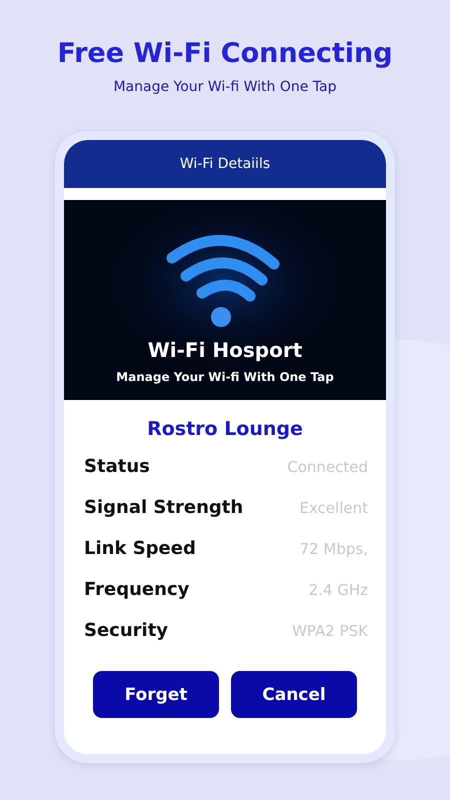  What do you see at coordinates (225, 164) in the screenshot?
I see `screen-title: Wi-Fi Detaiils` at bounding box center [225, 164].